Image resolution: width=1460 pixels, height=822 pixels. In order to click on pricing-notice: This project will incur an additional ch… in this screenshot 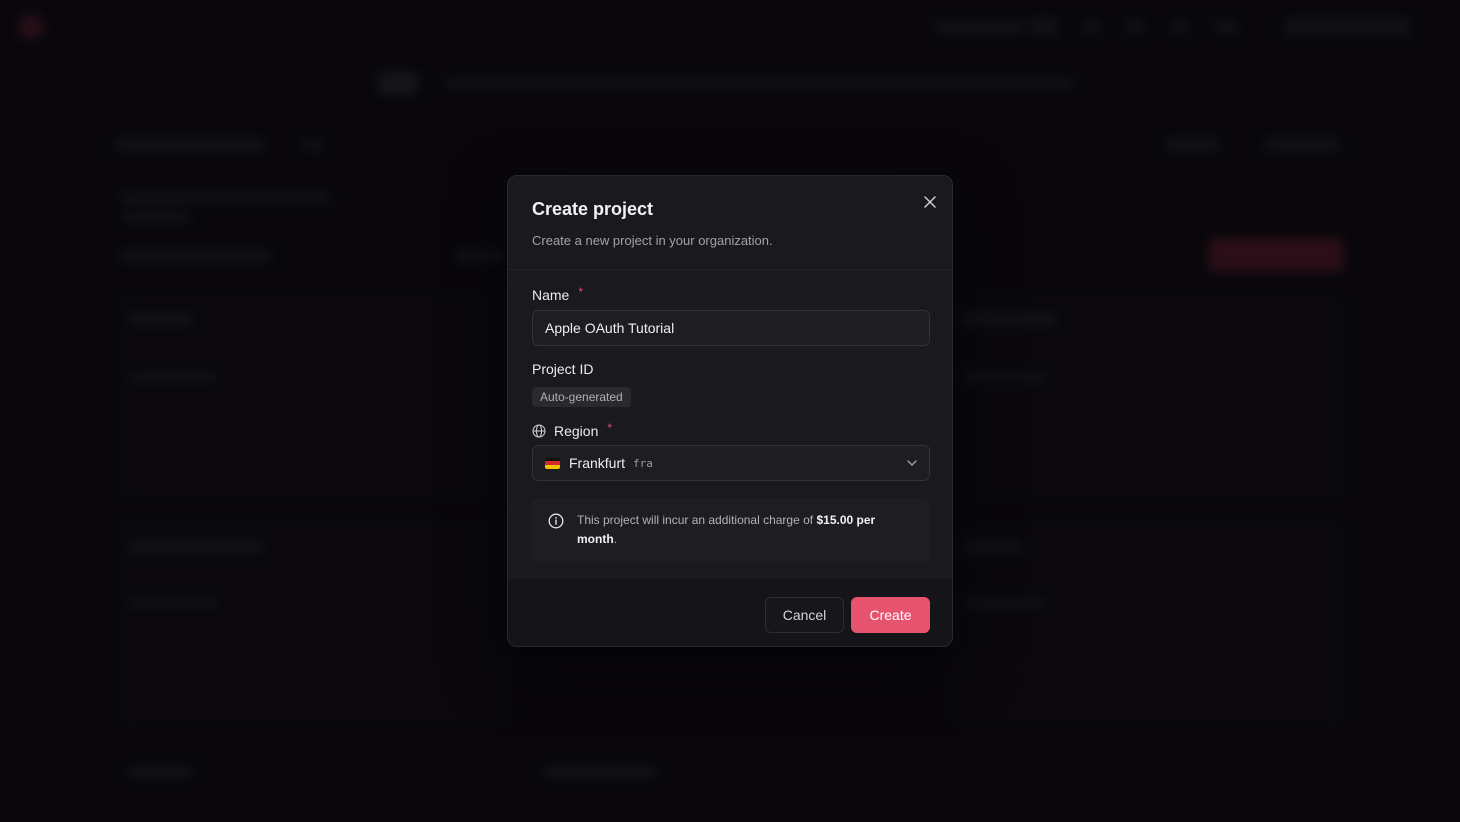, I will do `click(731, 530)`.